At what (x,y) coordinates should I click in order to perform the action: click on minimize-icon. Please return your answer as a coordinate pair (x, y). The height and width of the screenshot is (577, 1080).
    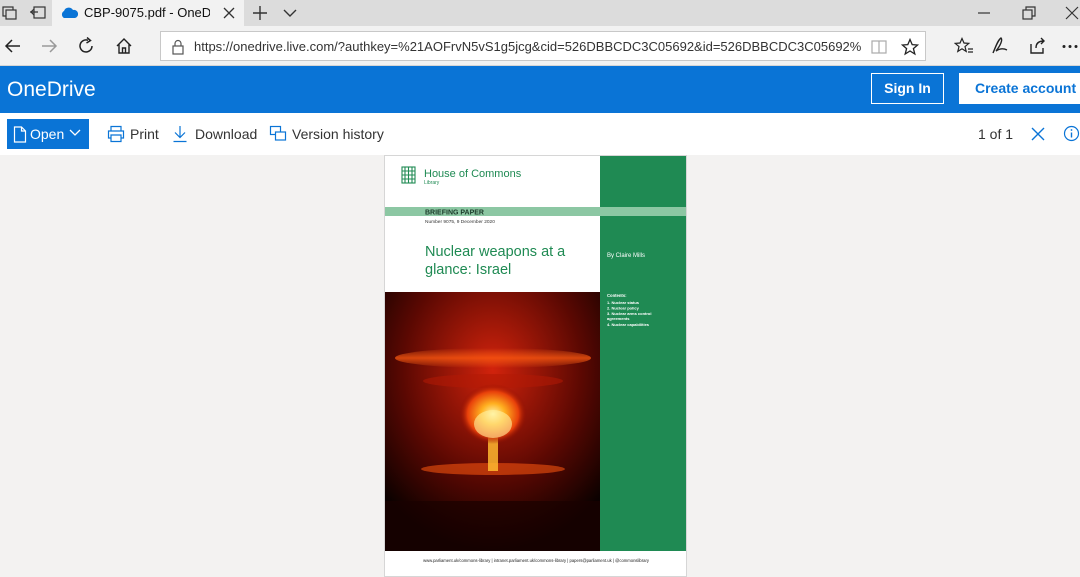
    Looking at the image, I should click on (984, 13).